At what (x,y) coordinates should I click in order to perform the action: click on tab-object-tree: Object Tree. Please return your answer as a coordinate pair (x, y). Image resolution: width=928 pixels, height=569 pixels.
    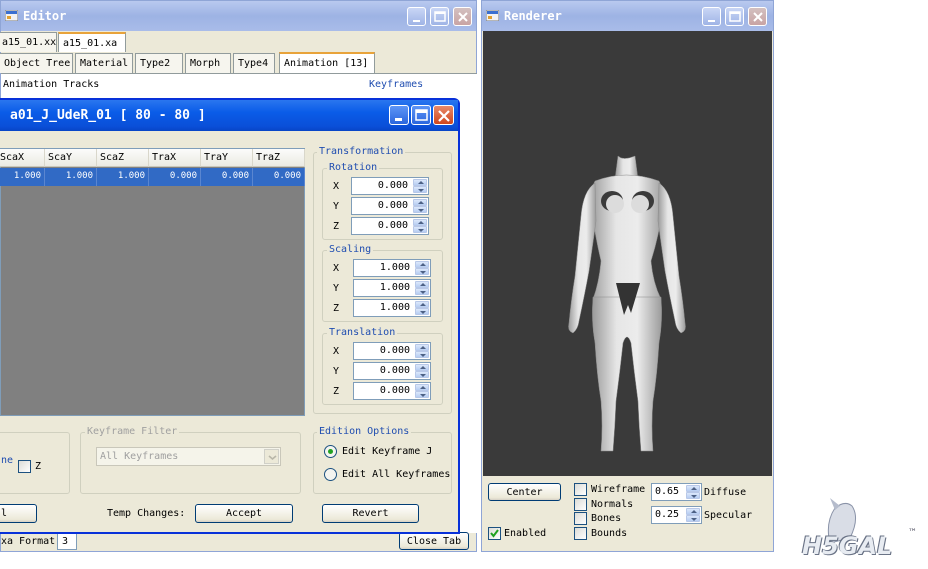
    Looking at the image, I should click on (36, 63).